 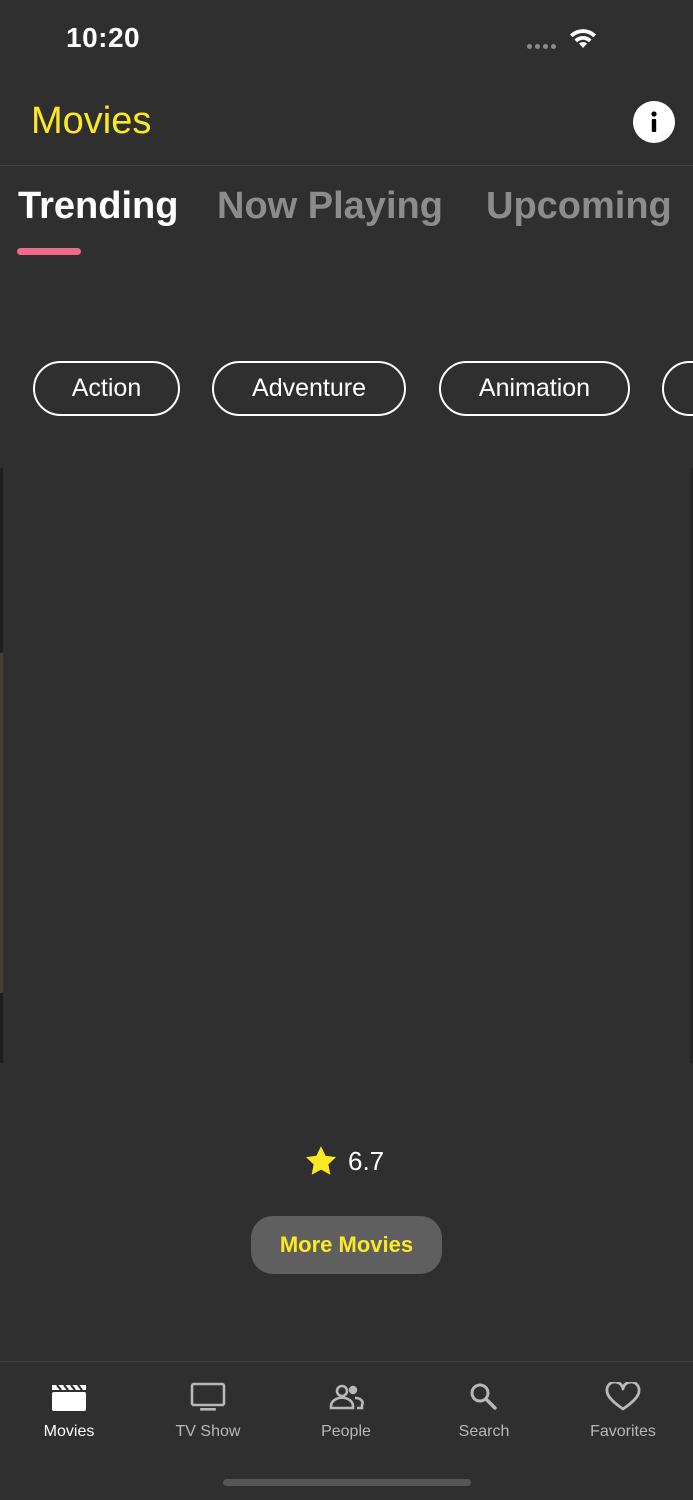 I want to click on nav-item-tv-show: TV Show, so click(x=208, y=1410).